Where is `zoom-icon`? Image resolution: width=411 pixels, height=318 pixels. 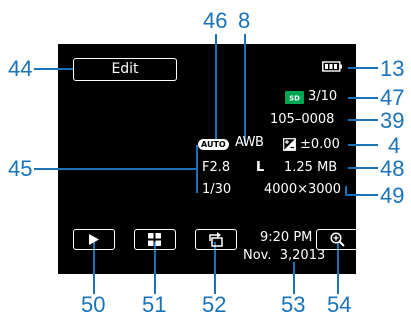 zoom-icon is located at coordinates (337, 239).